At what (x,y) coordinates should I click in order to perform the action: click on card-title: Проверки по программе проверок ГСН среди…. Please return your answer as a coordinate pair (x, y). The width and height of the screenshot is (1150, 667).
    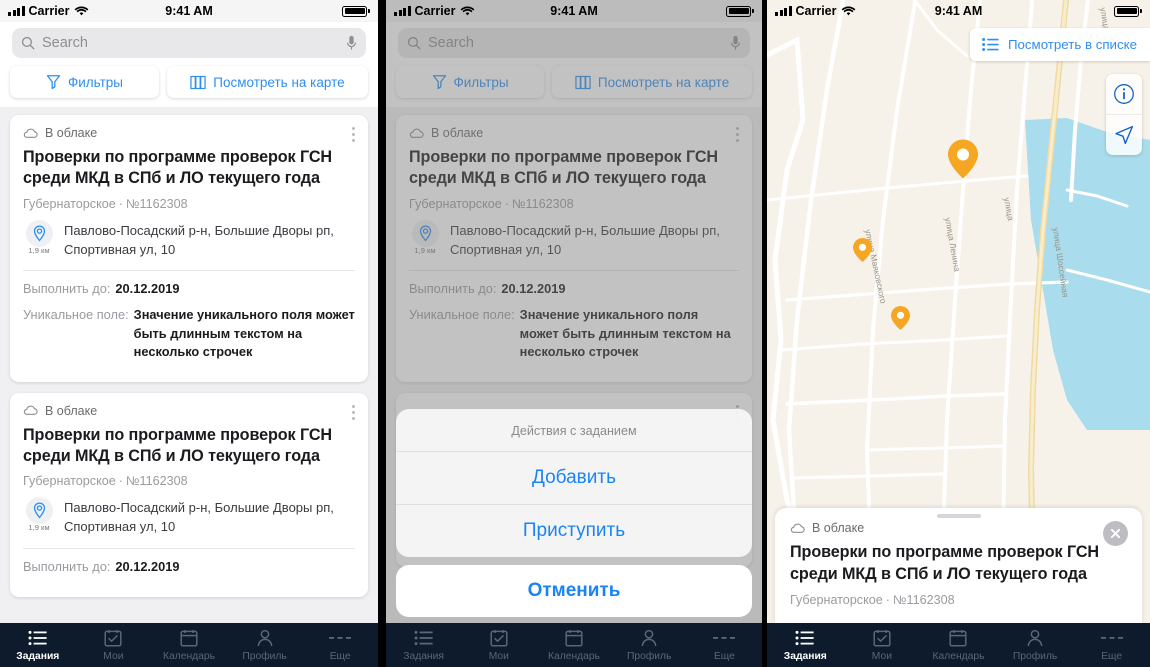
    Looking at the image, I should click on (177, 168).